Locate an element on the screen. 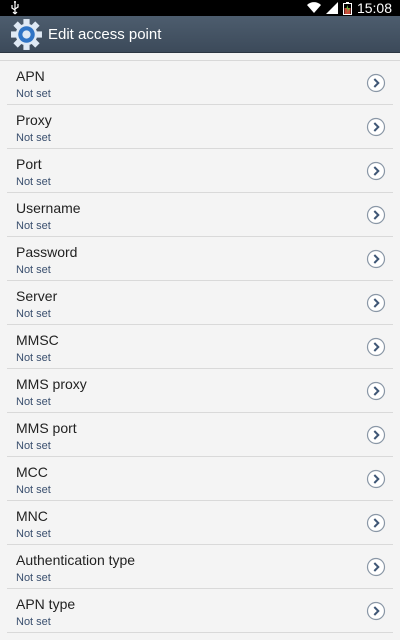 The height and width of the screenshot is (640, 400). setting-row-username: Username Not set is located at coordinates (200, 215).